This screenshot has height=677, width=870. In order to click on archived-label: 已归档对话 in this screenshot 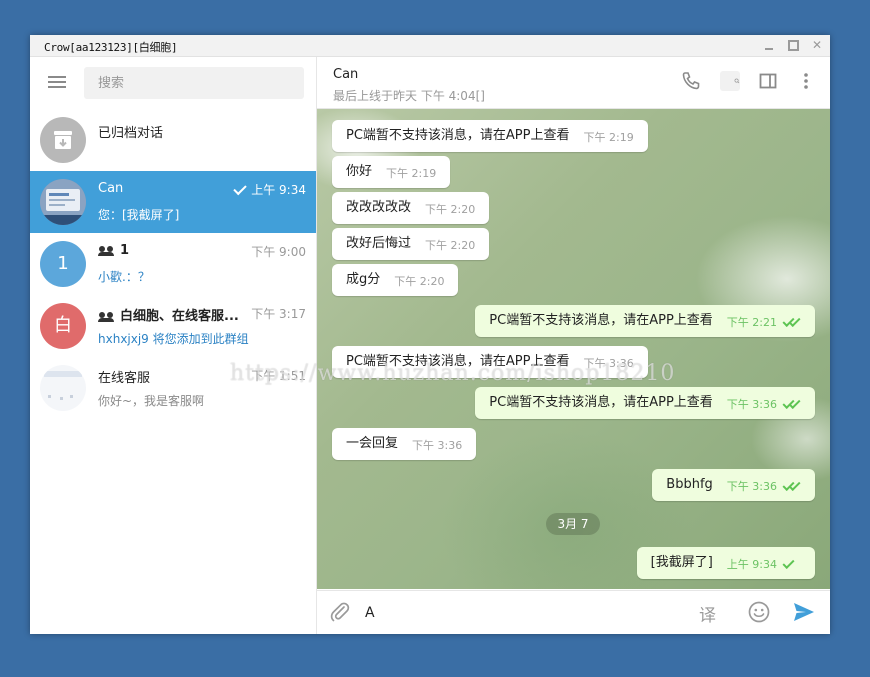, I will do `click(131, 133)`.